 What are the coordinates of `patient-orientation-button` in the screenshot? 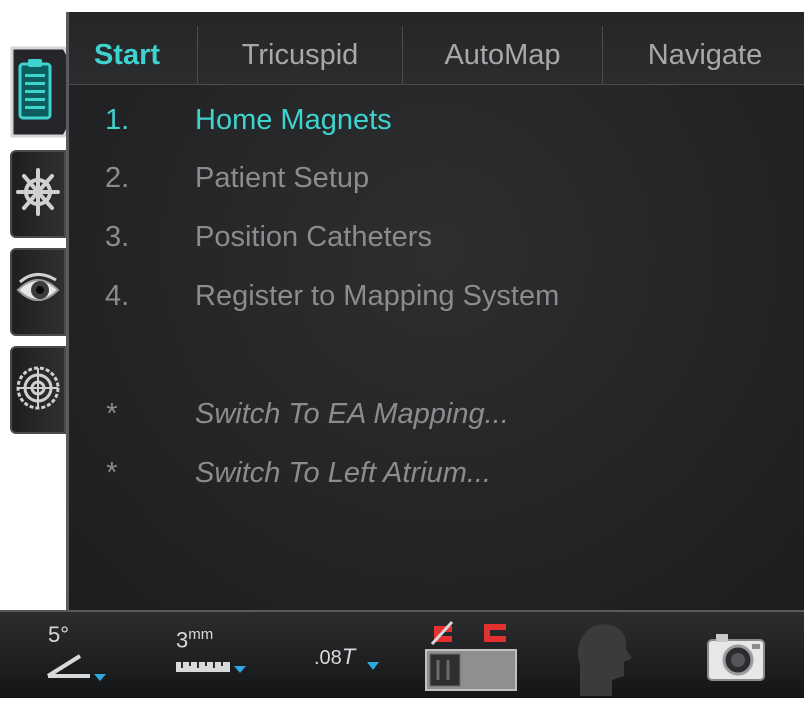 It's located at (600, 655).